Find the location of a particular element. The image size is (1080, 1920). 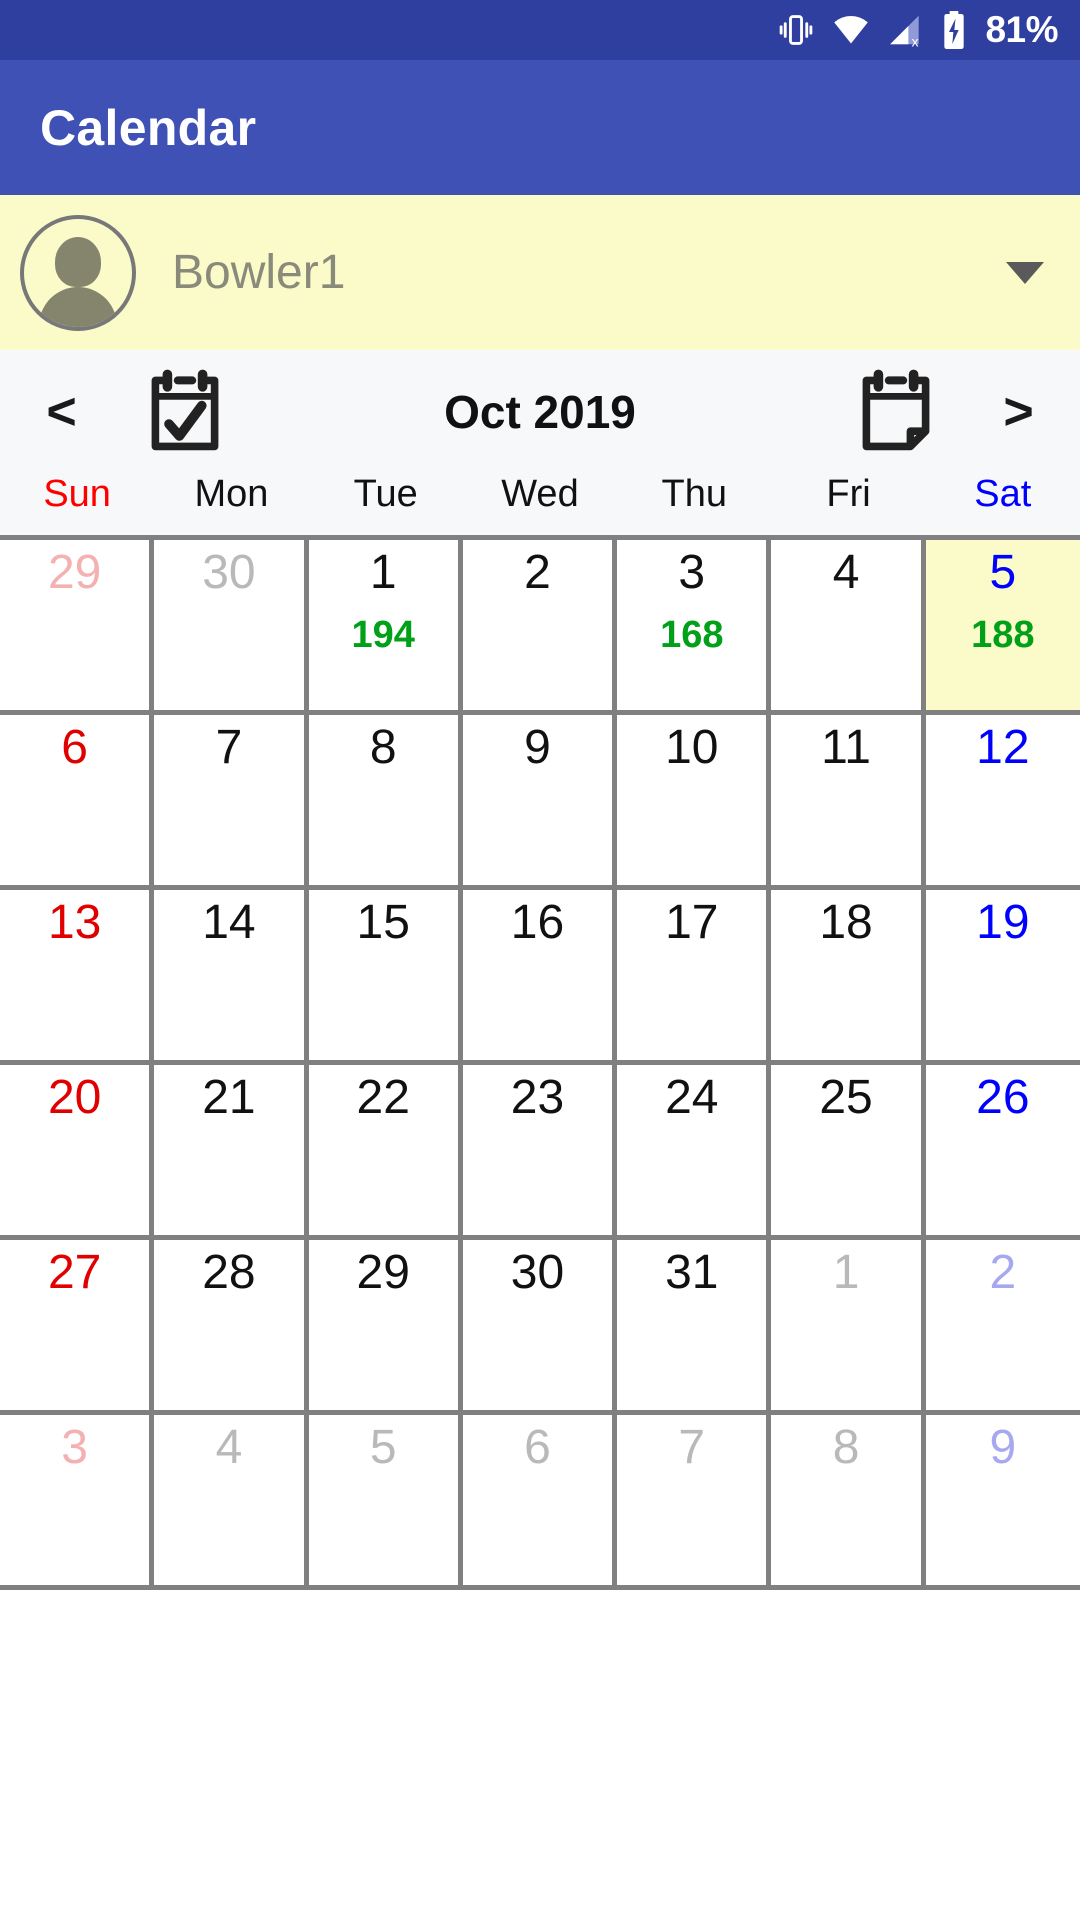

day-number: 26 is located at coordinates (1003, 1097).